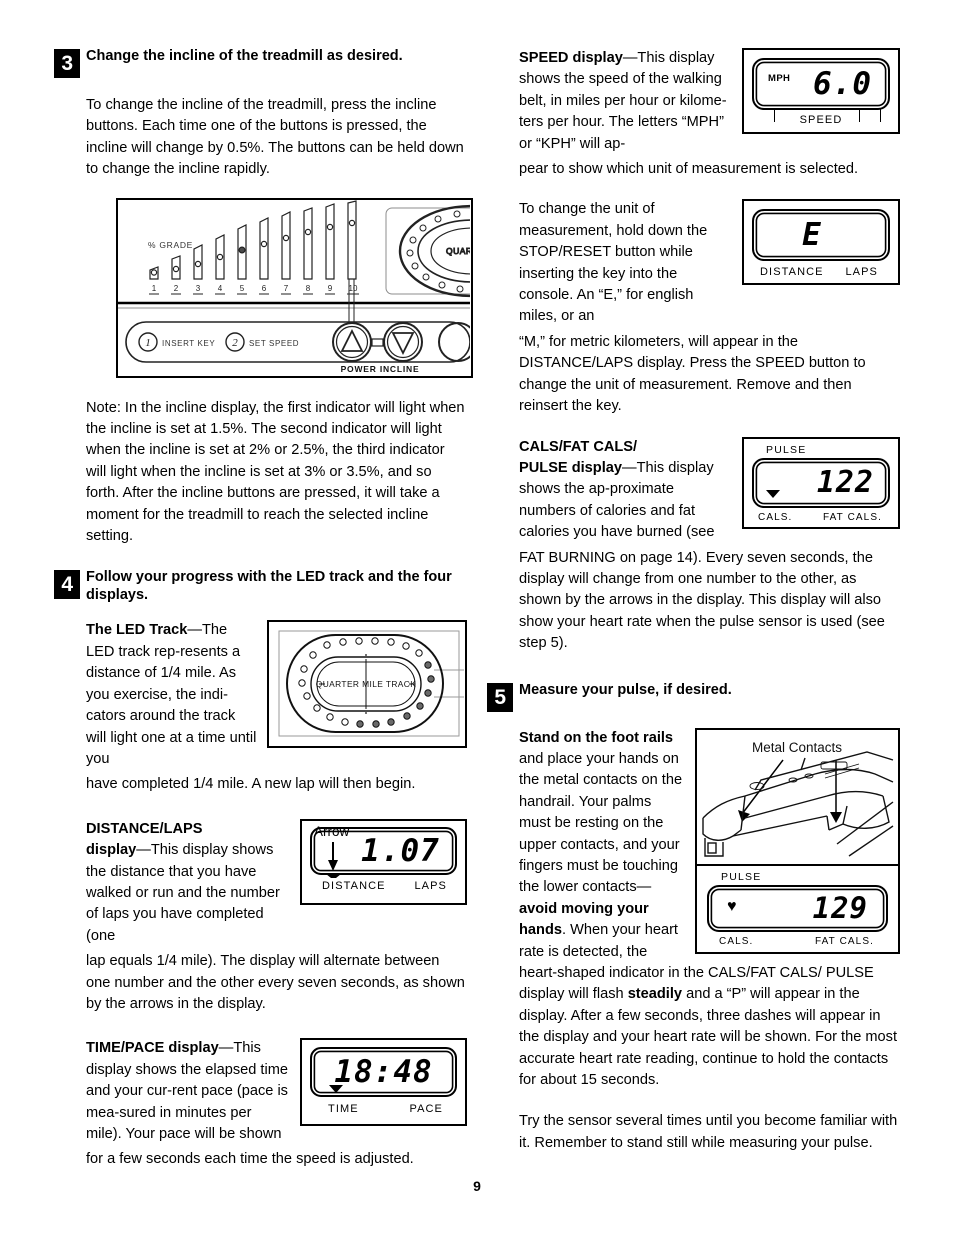  Describe the element at coordinates (67, 63) in the screenshot. I see `step-3-number: 3` at that location.